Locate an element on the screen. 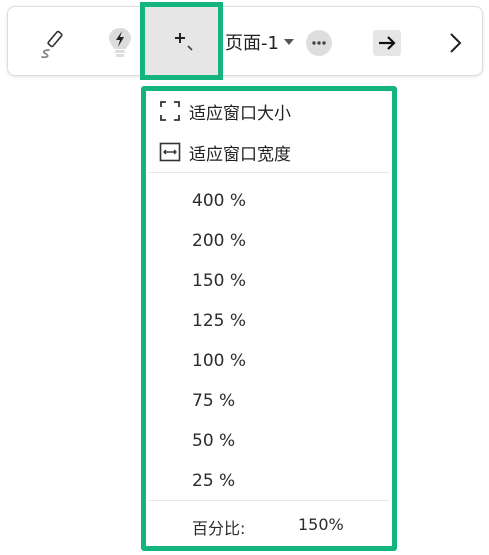  chevron-right-icon is located at coordinates (456, 43).